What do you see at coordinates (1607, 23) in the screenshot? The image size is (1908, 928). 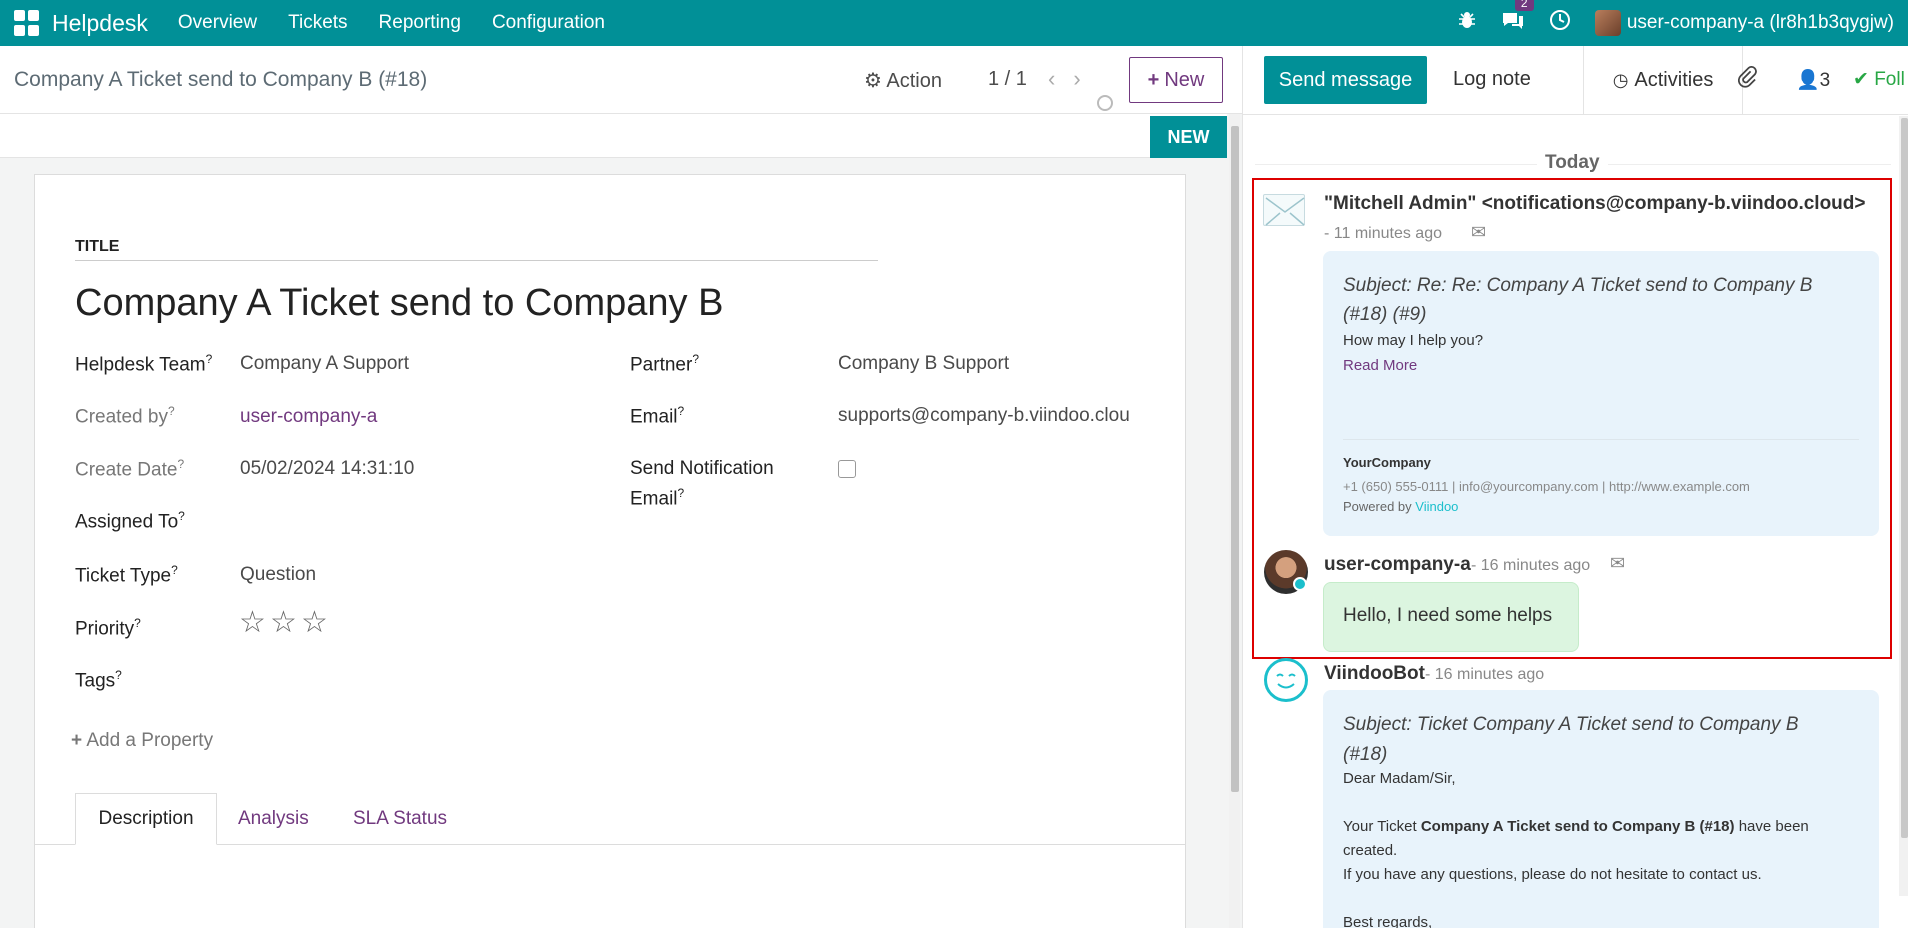 I see `user-avatar` at bounding box center [1607, 23].